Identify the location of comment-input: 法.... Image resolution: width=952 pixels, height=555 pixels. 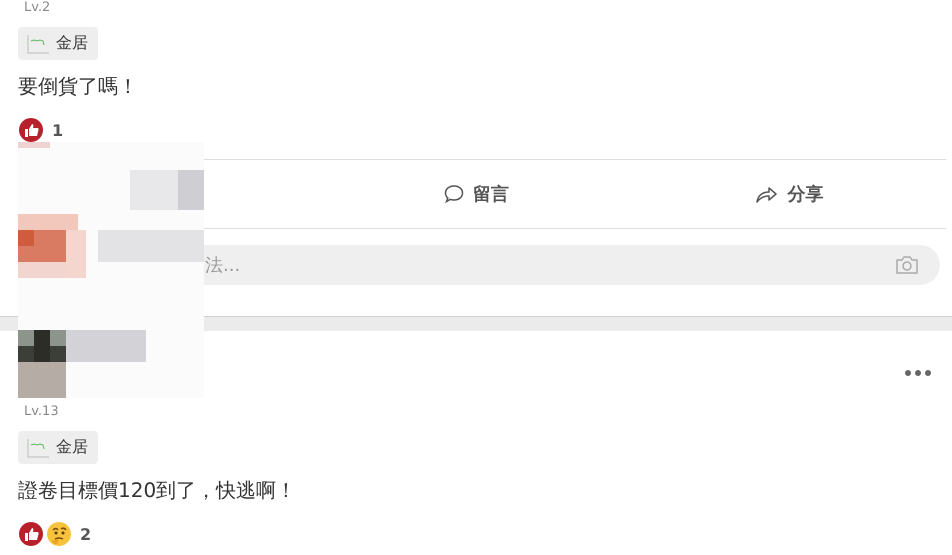
(571, 265).